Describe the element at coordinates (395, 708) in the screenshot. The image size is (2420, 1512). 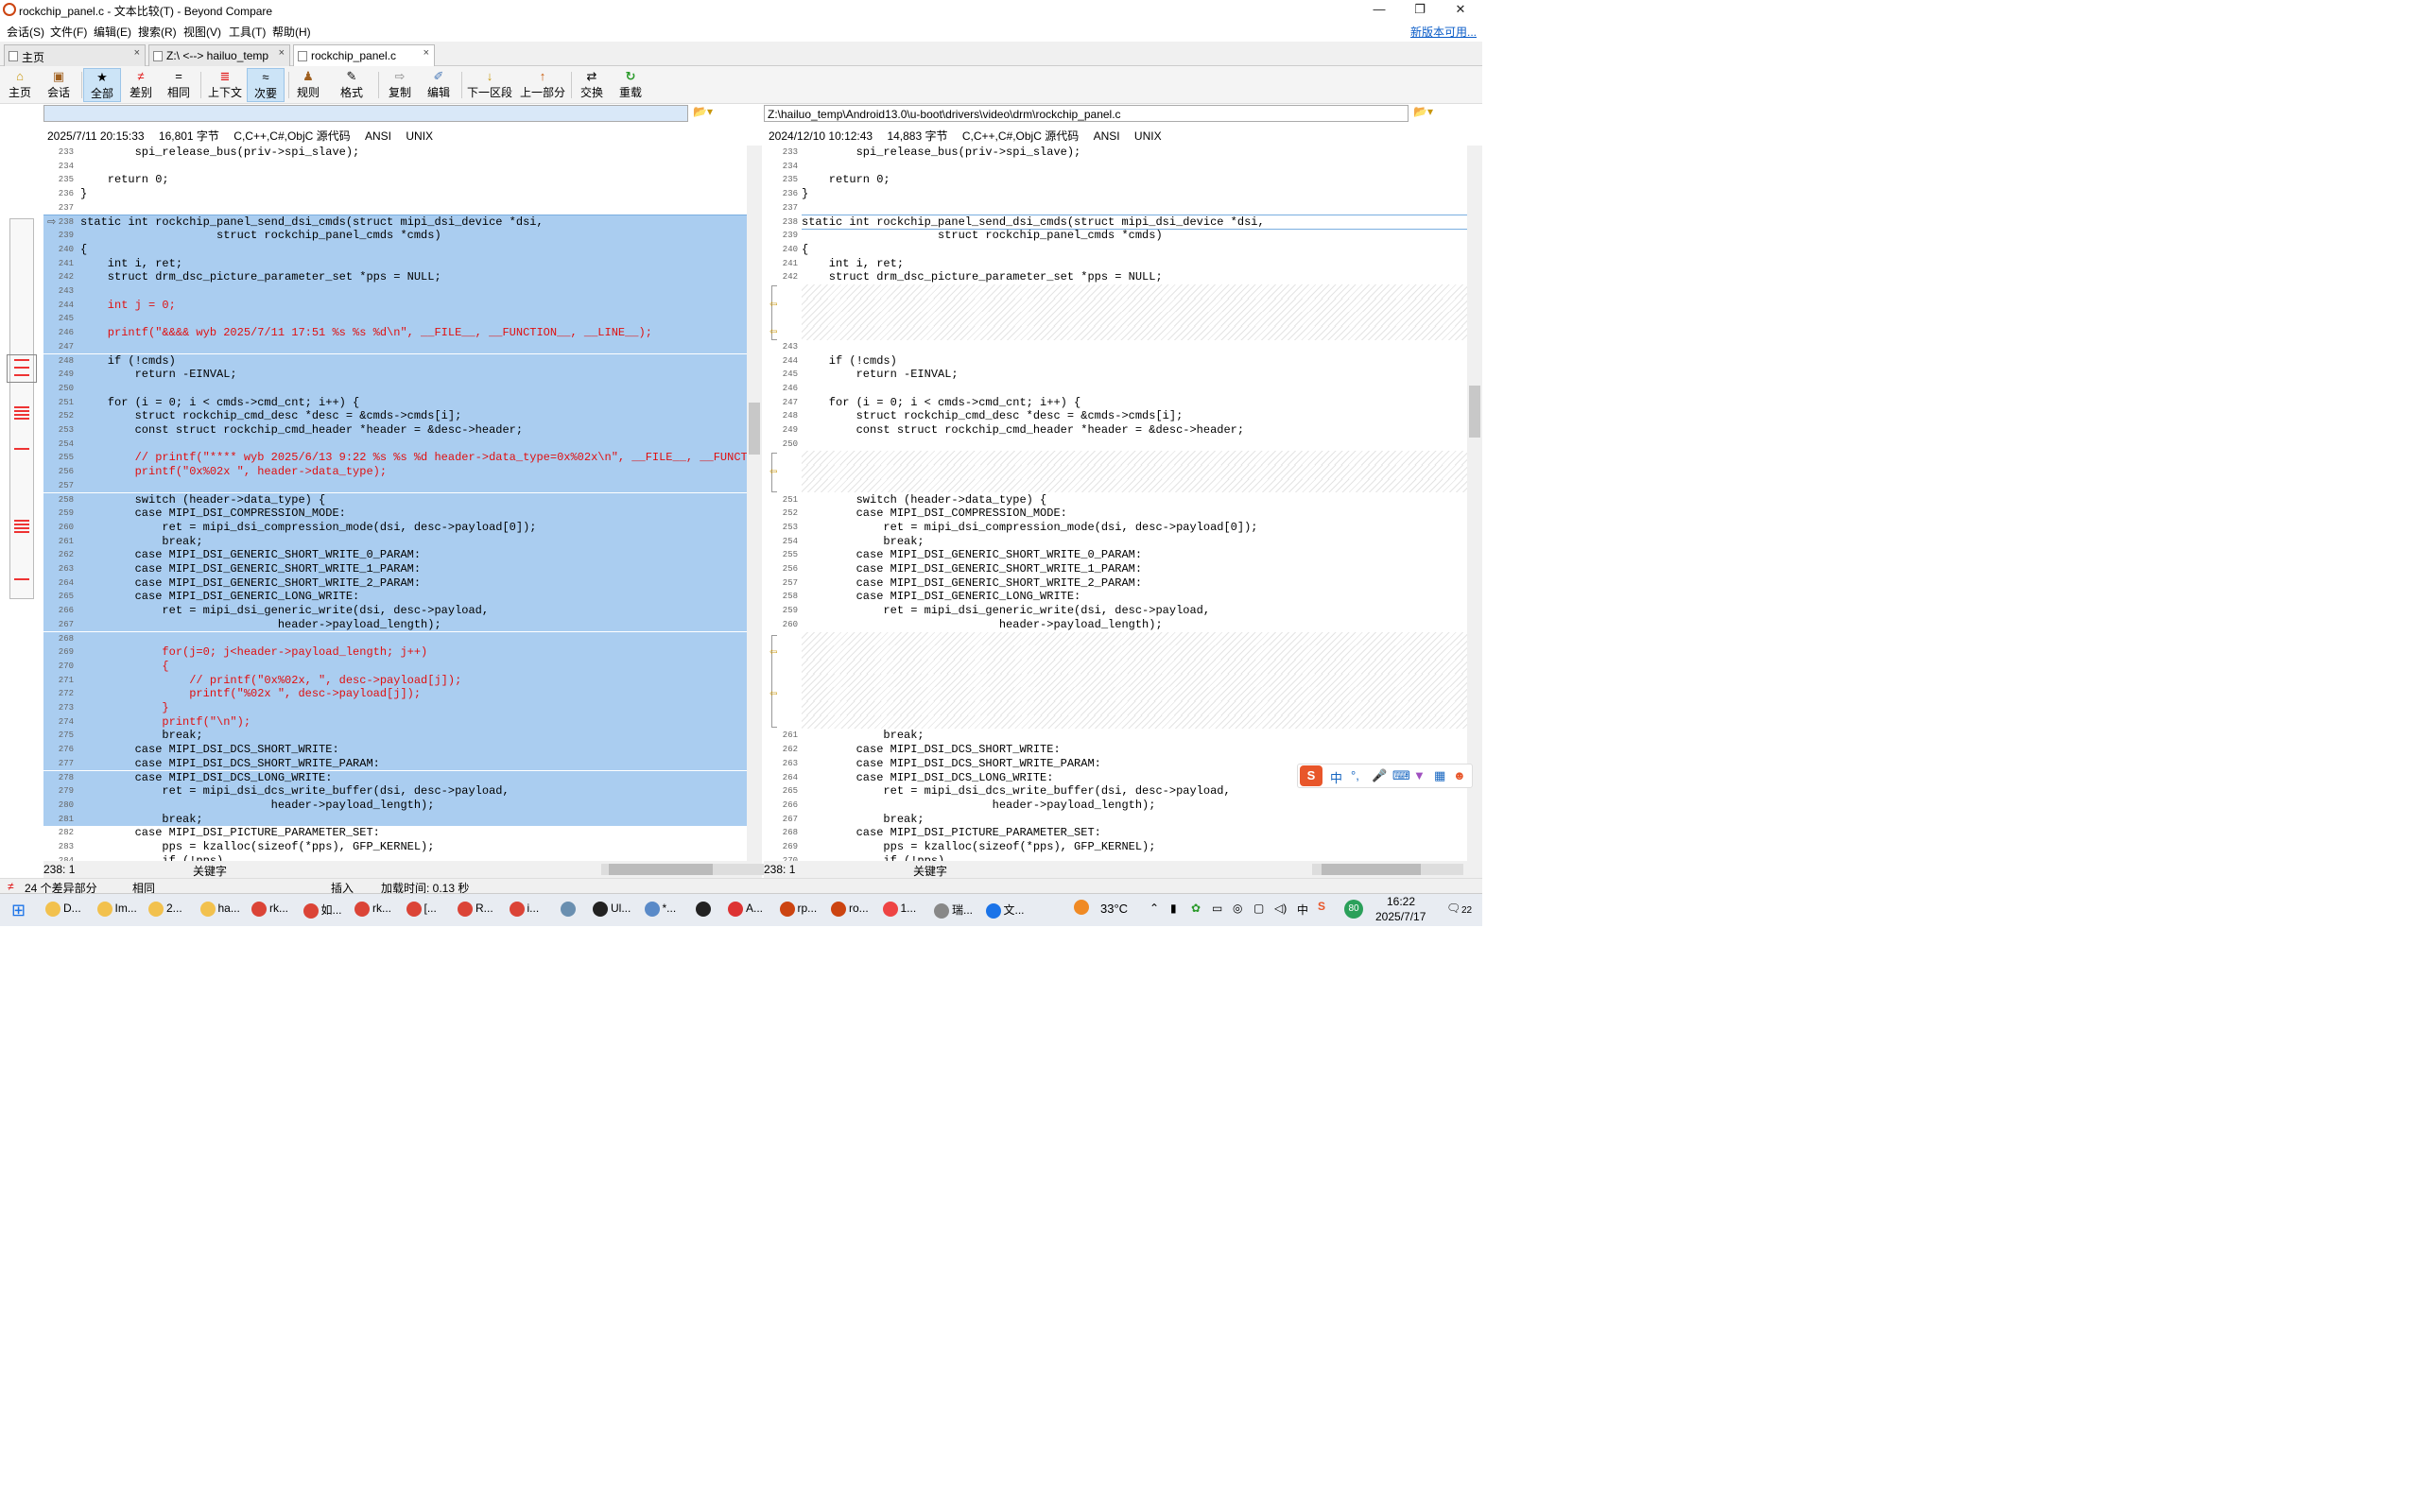
I see `code-line: 273 }` at that location.